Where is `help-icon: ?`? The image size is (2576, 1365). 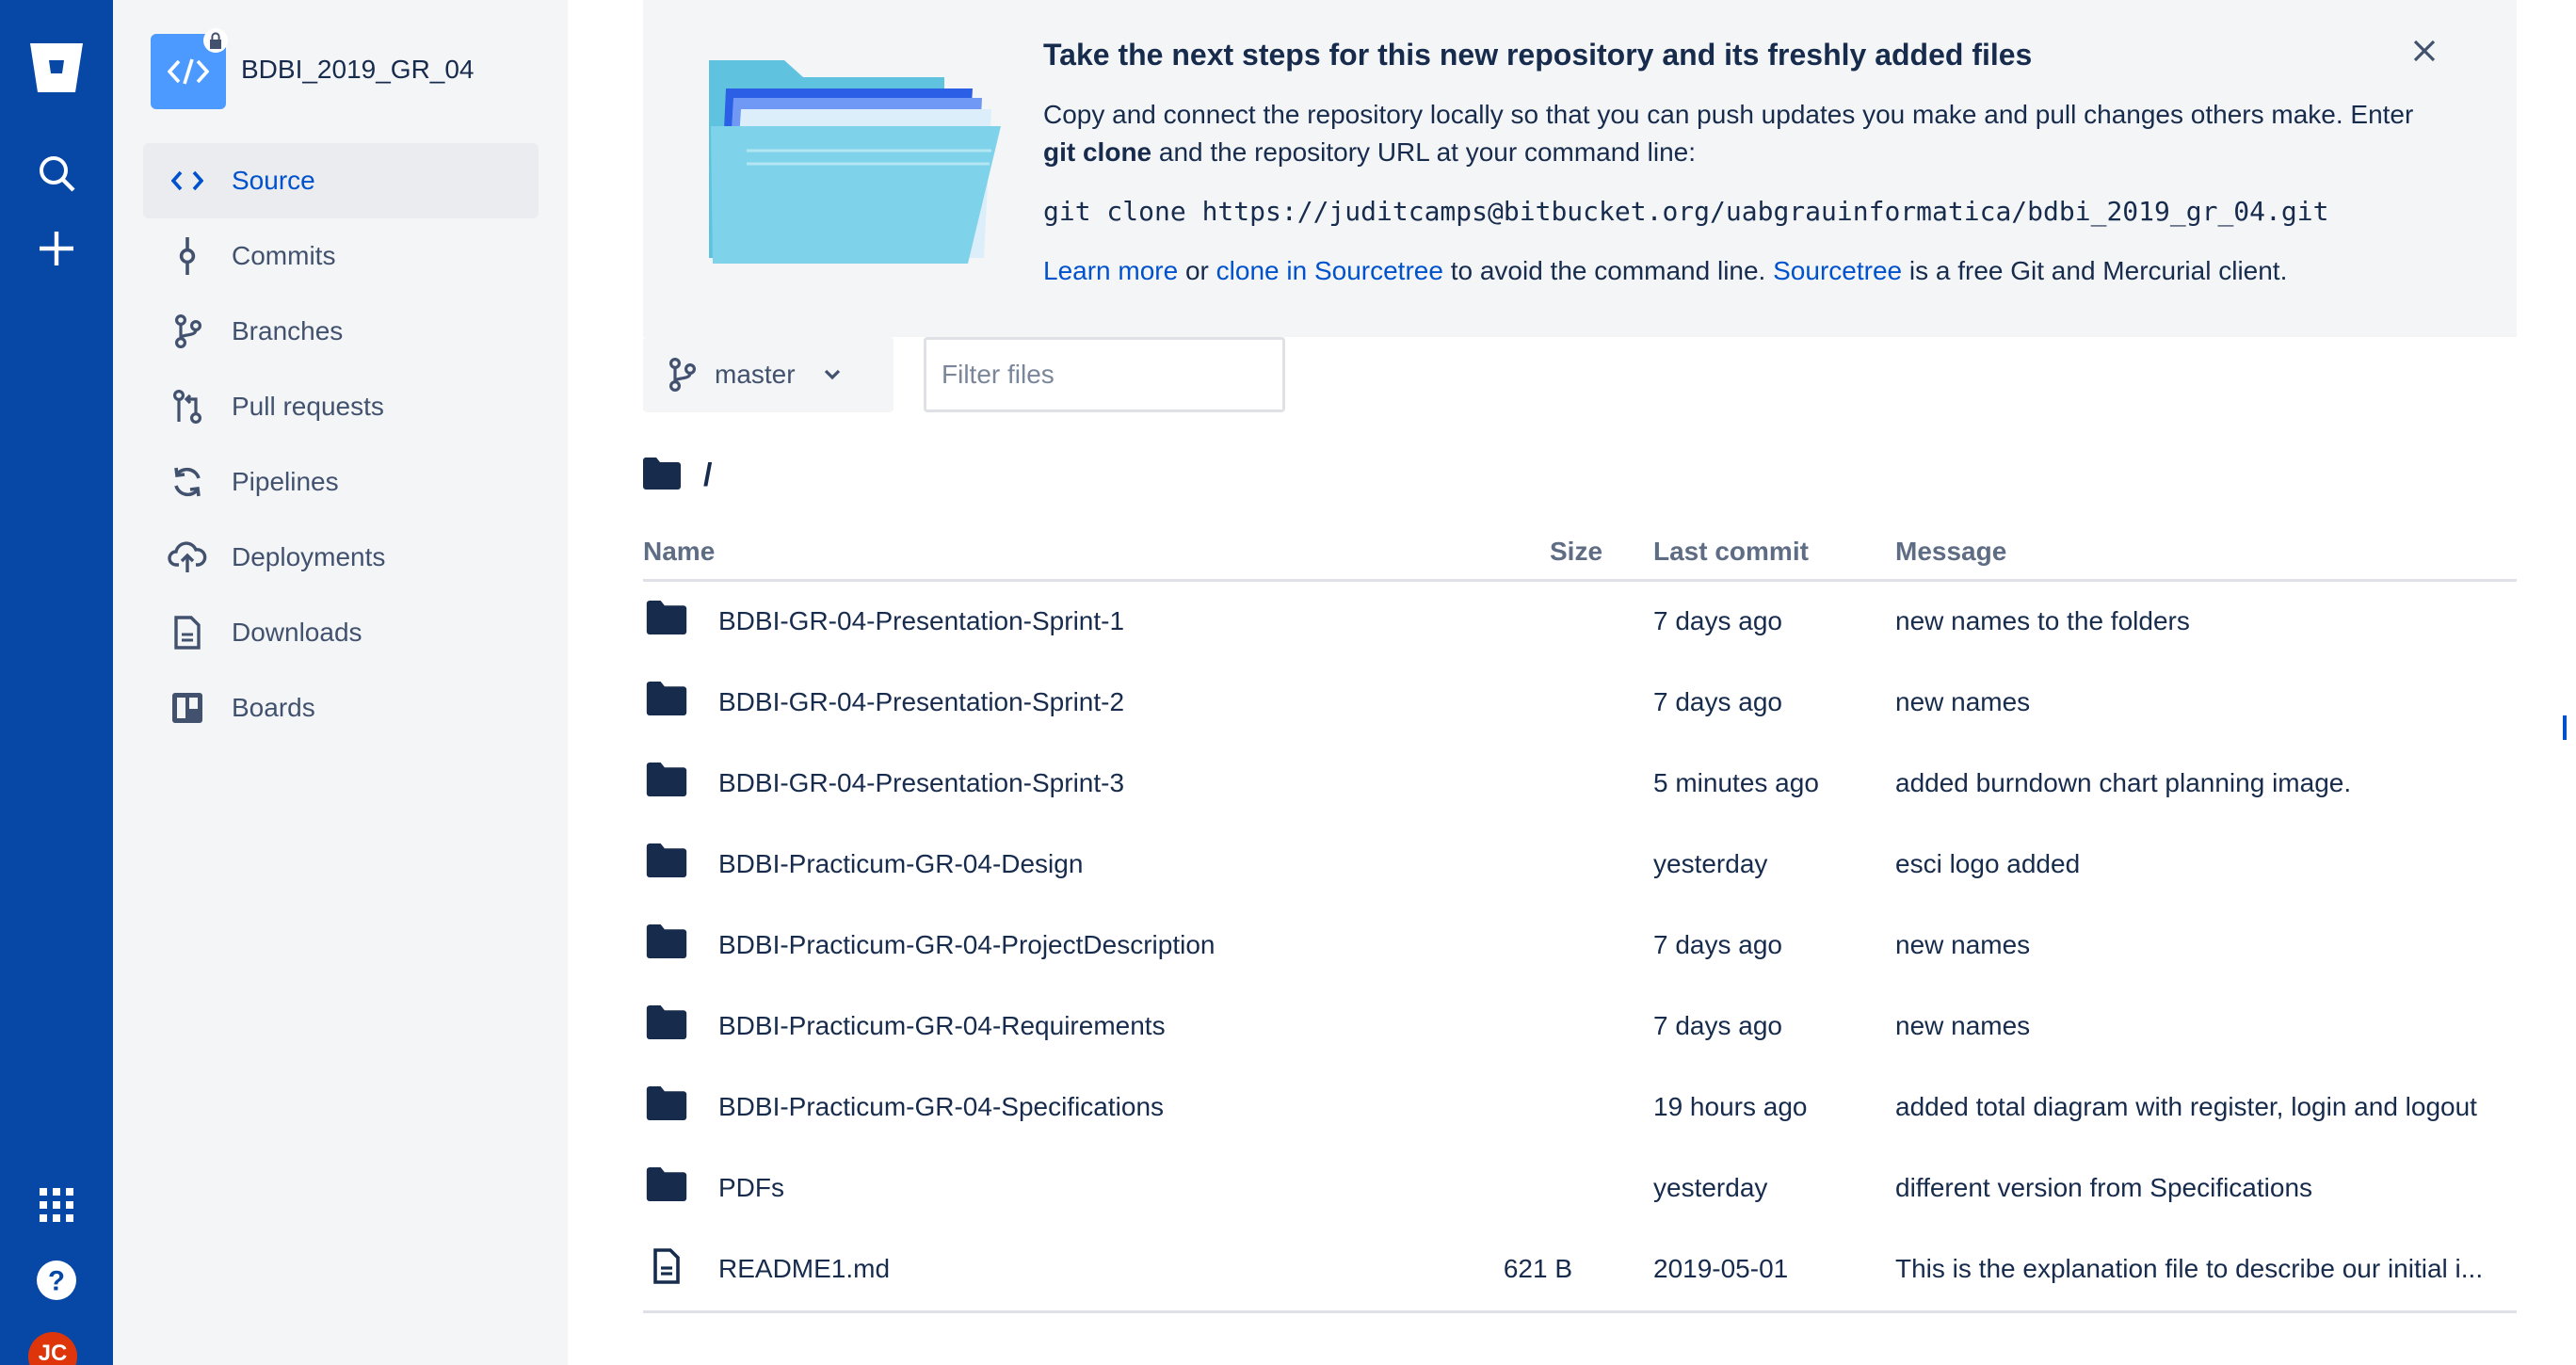
help-icon: ? is located at coordinates (56, 1280).